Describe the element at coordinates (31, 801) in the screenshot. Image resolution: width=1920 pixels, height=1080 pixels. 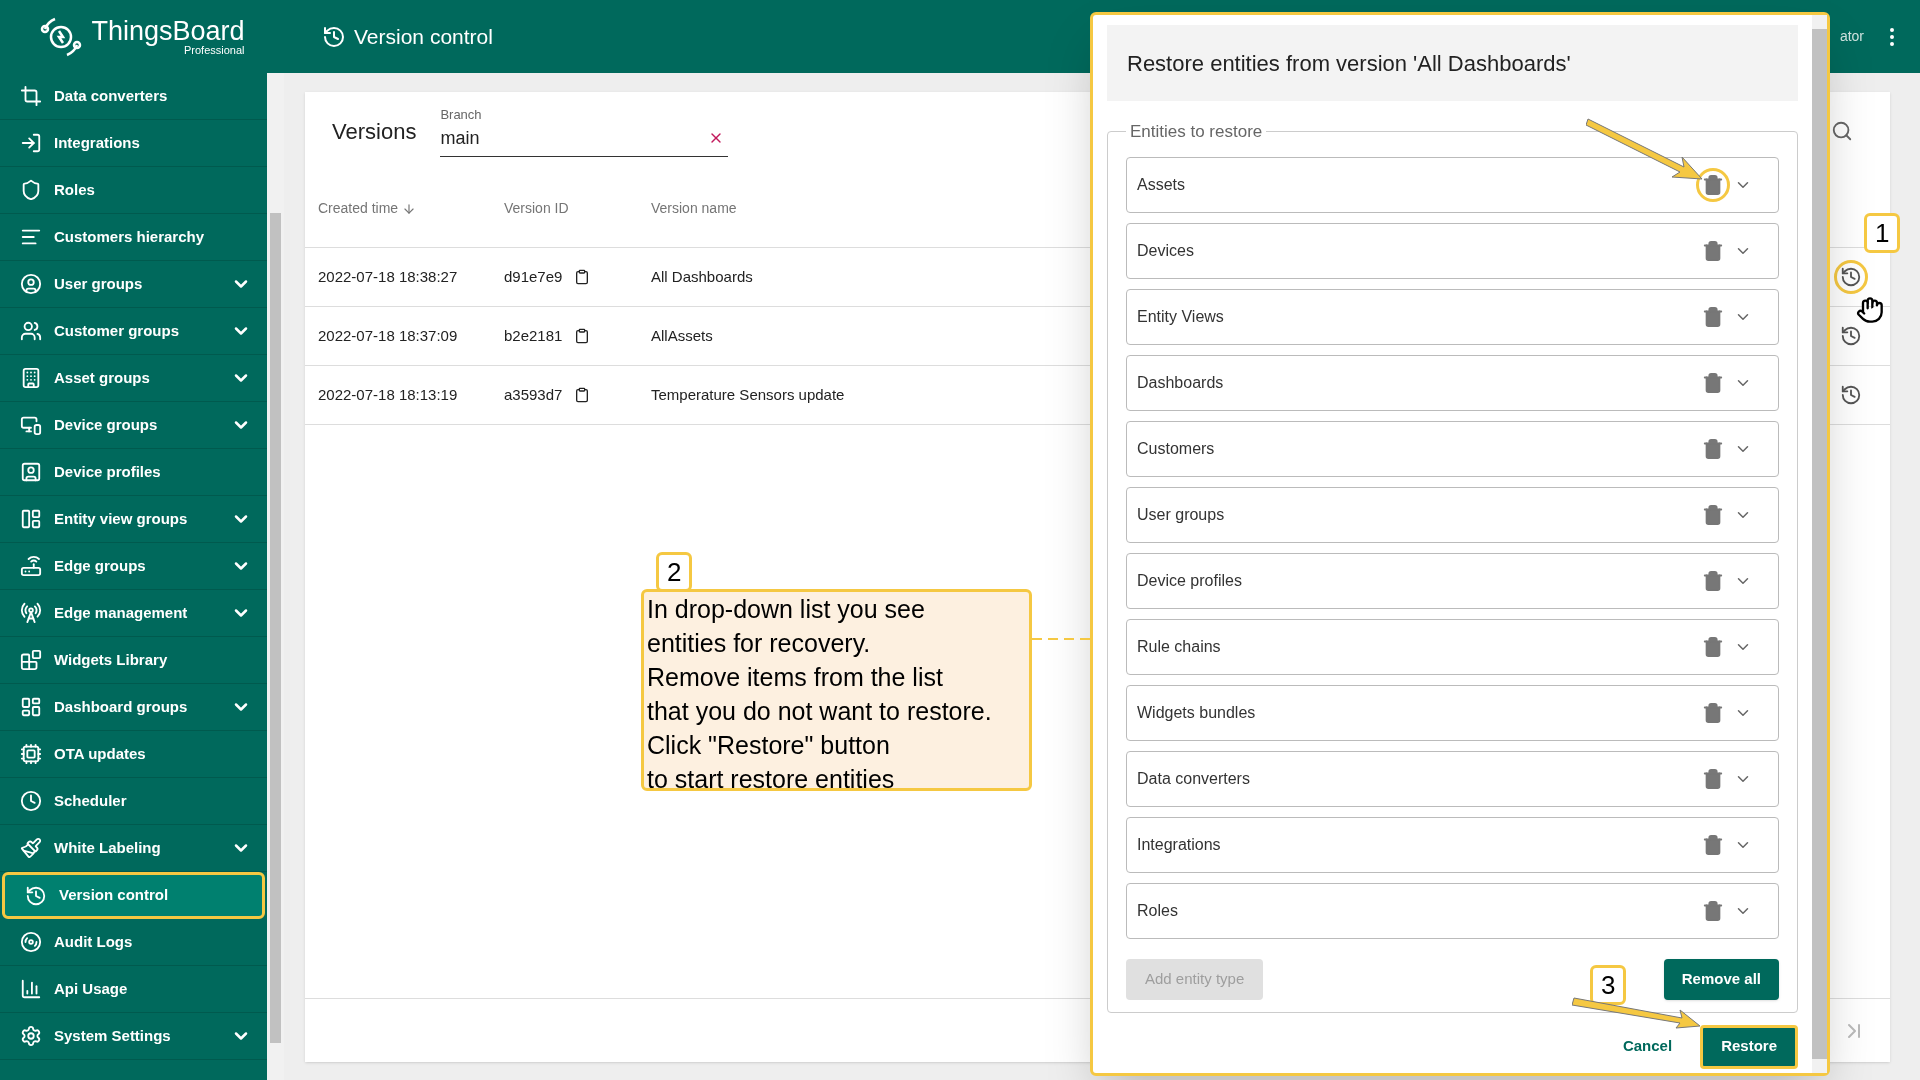
I see `clock-icon` at that location.